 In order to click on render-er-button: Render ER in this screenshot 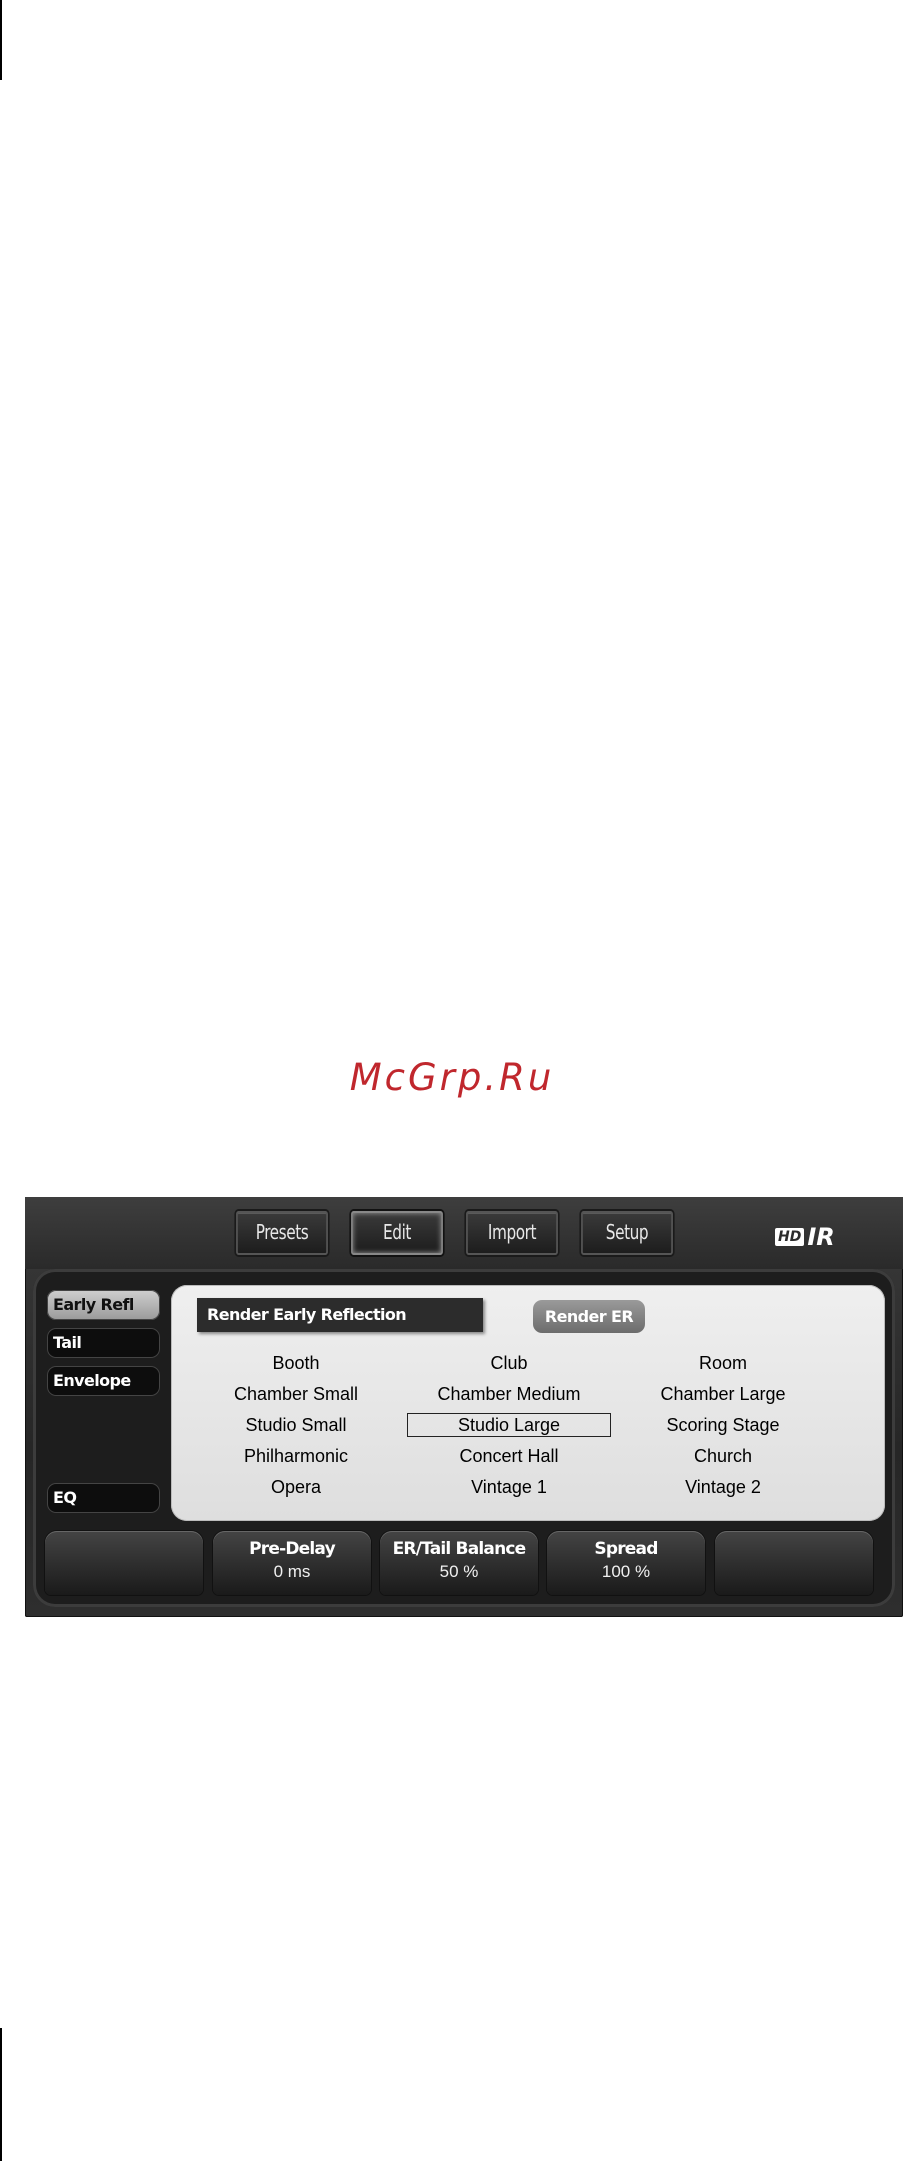, I will do `click(589, 1316)`.